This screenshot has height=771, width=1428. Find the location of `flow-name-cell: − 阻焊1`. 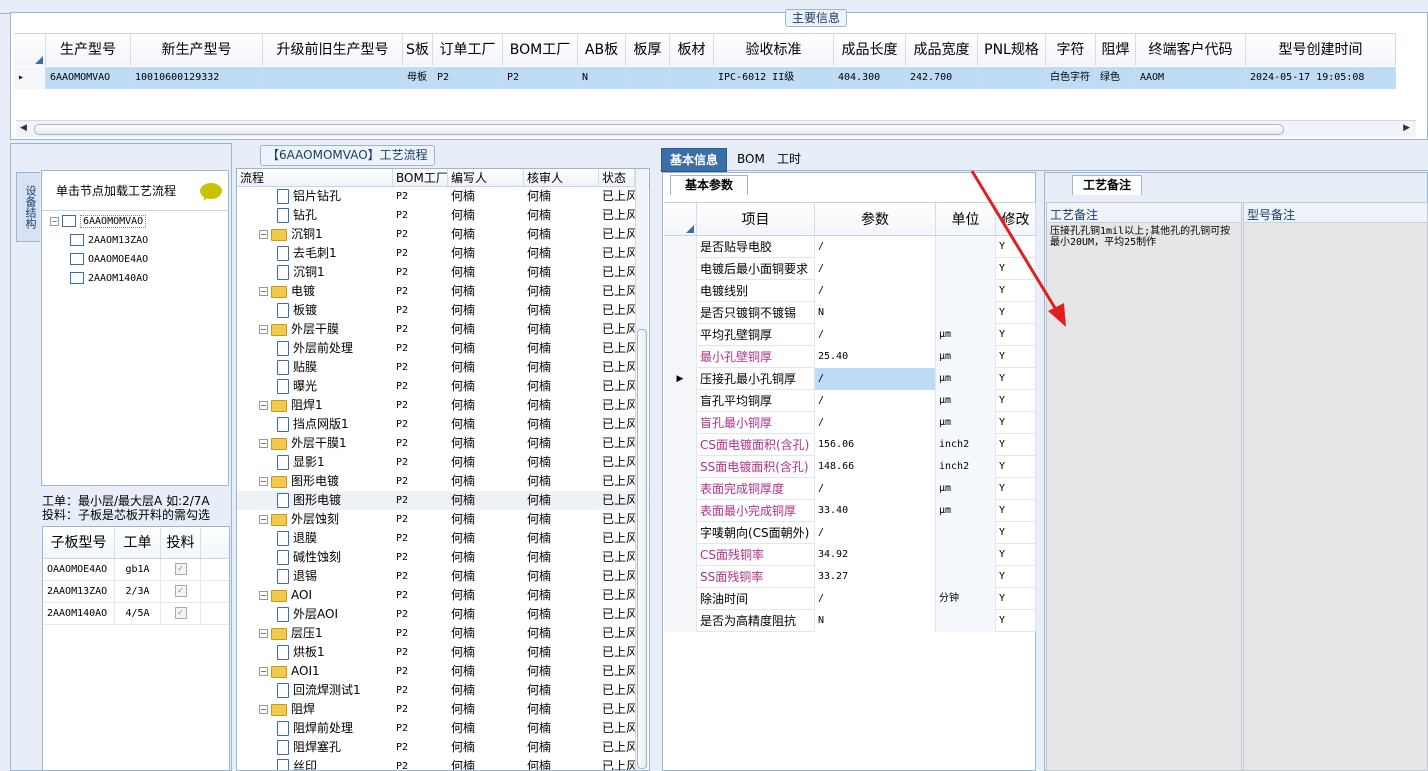

flow-name-cell: − 阻焊1 is located at coordinates (315, 405).